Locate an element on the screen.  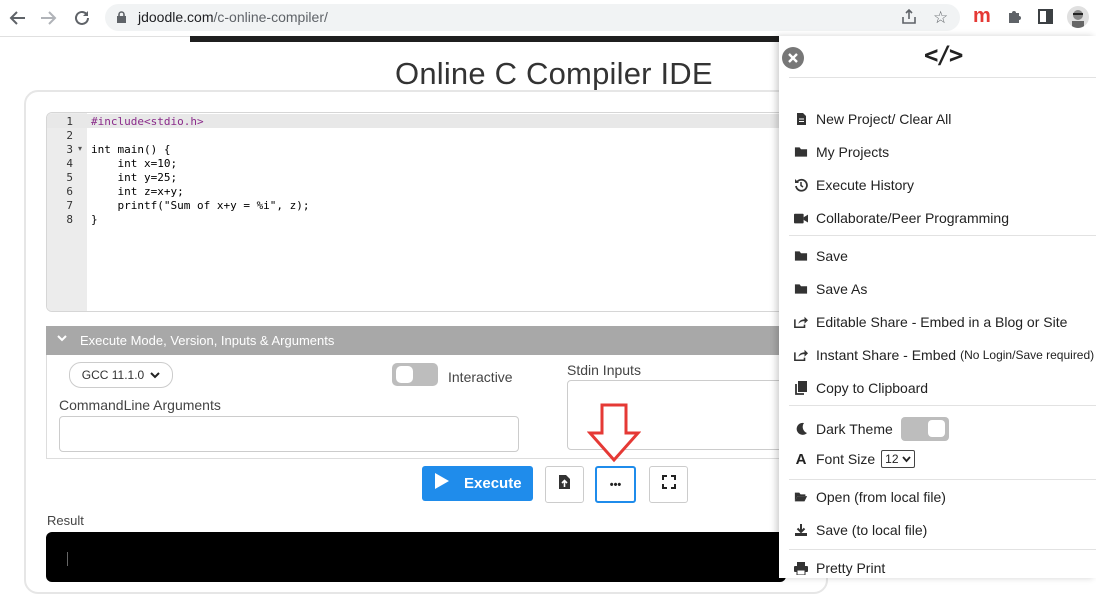
menu-item-new-project: New Project/ Clear All is located at coordinates (872, 119).